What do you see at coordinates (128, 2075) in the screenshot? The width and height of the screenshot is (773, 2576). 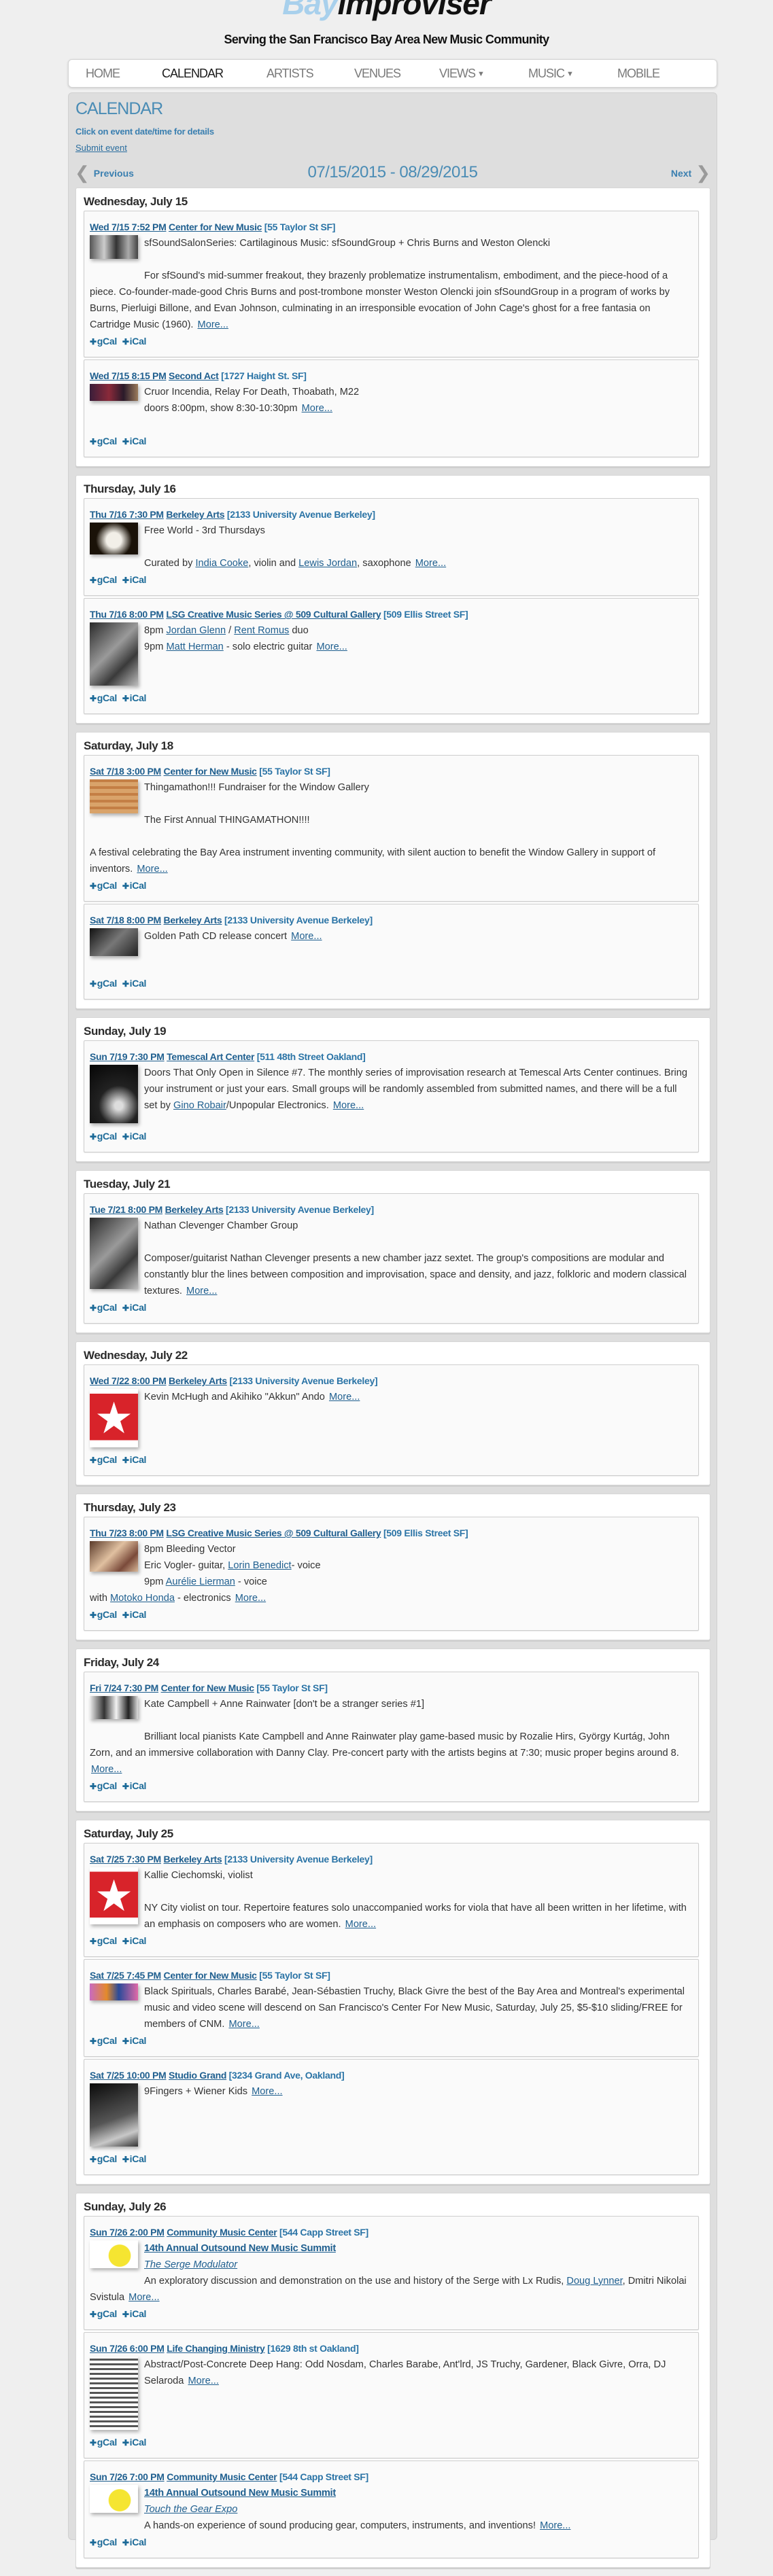 I see `event-datetime-link: Sat 7/25 10:00 PM` at bounding box center [128, 2075].